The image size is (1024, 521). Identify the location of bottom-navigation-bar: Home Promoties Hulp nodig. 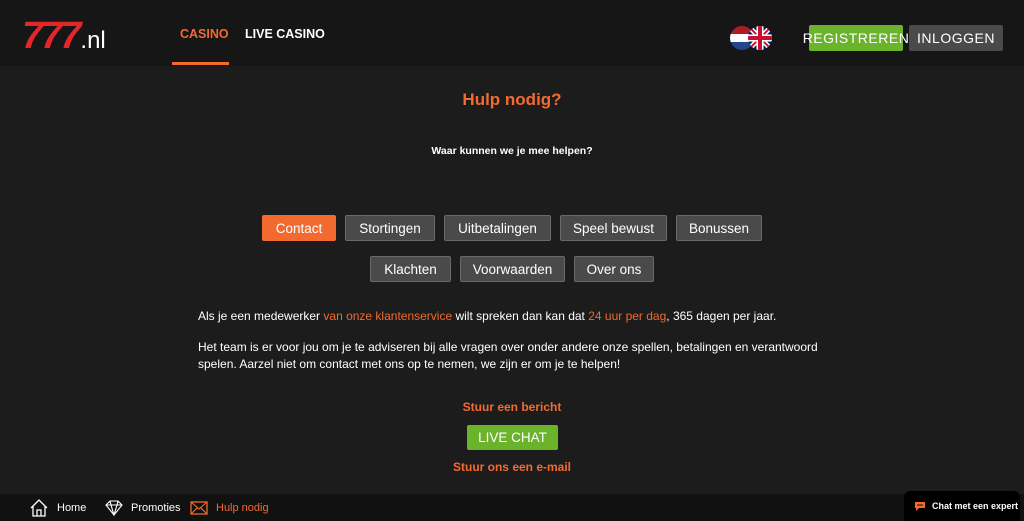
(512, 507).